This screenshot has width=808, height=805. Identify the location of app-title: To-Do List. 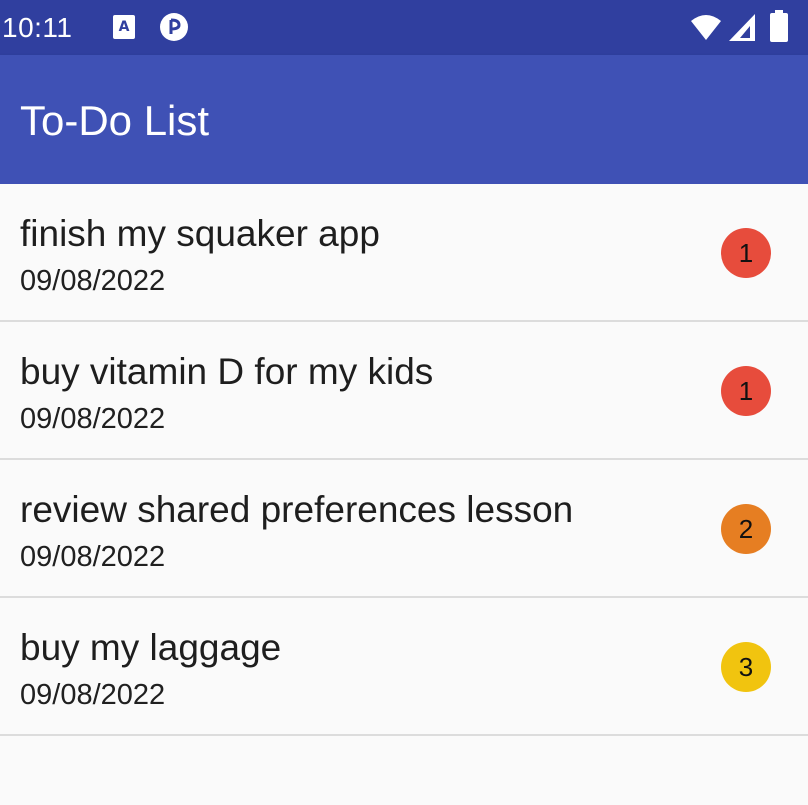
(115, 120).